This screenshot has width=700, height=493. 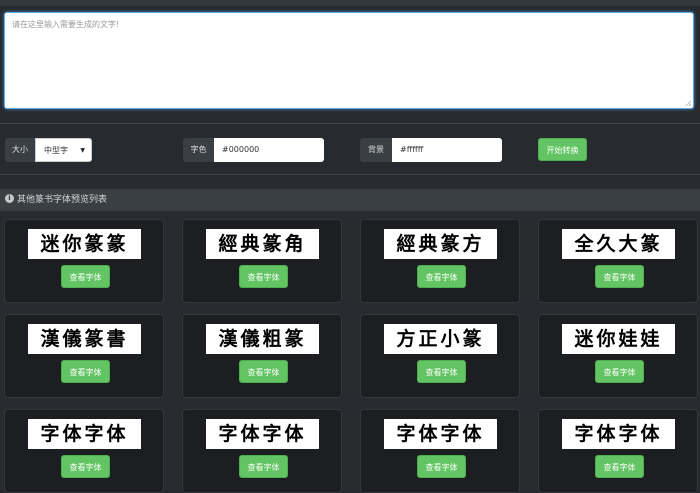 What do you see at coordinates (84, 261) in the screenshot?
I see `font-card: 迷你篆篆 查看字体` at bounding box center [84, 261].